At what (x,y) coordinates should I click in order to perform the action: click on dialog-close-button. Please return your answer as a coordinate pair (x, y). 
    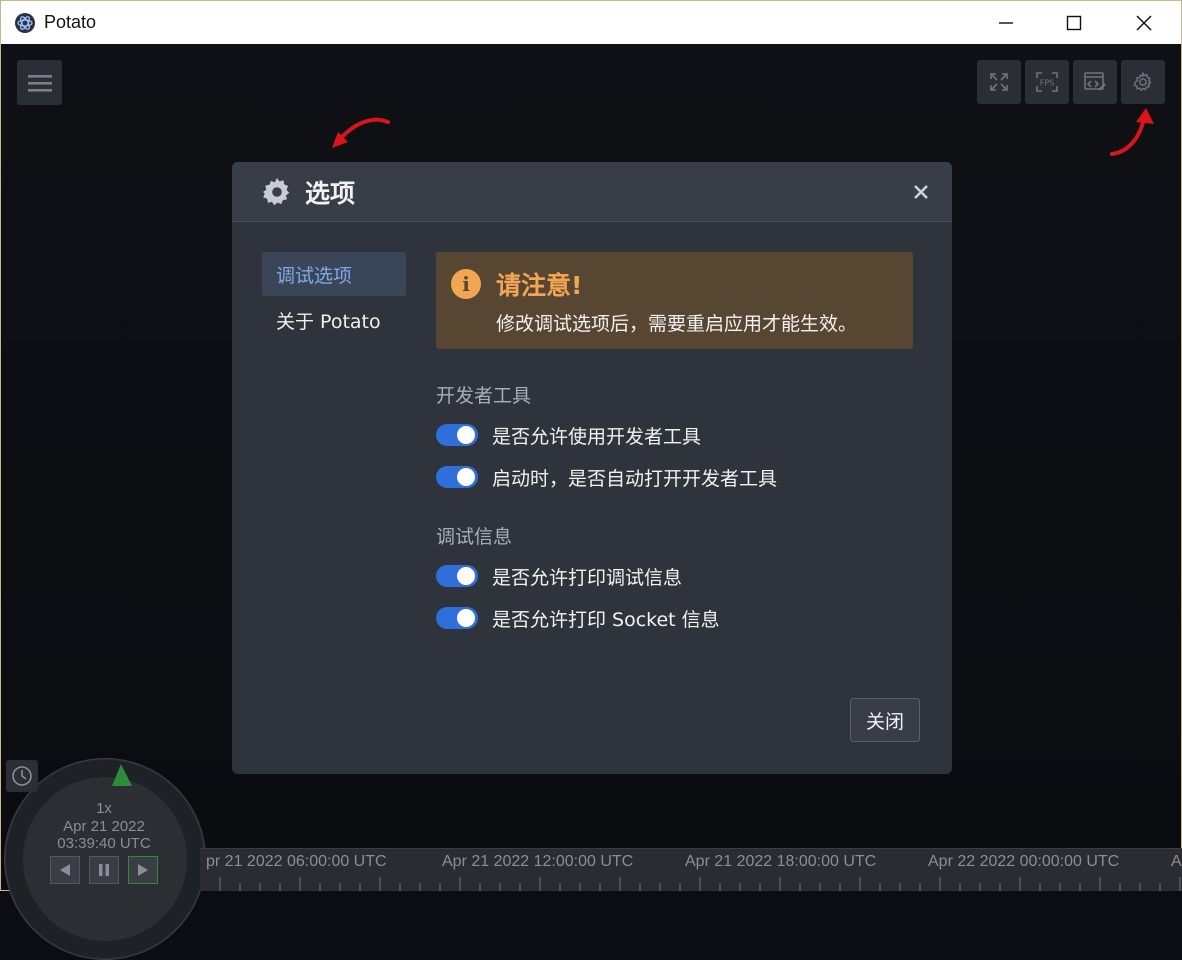
    Looking at the image, I should click on (921, 192).